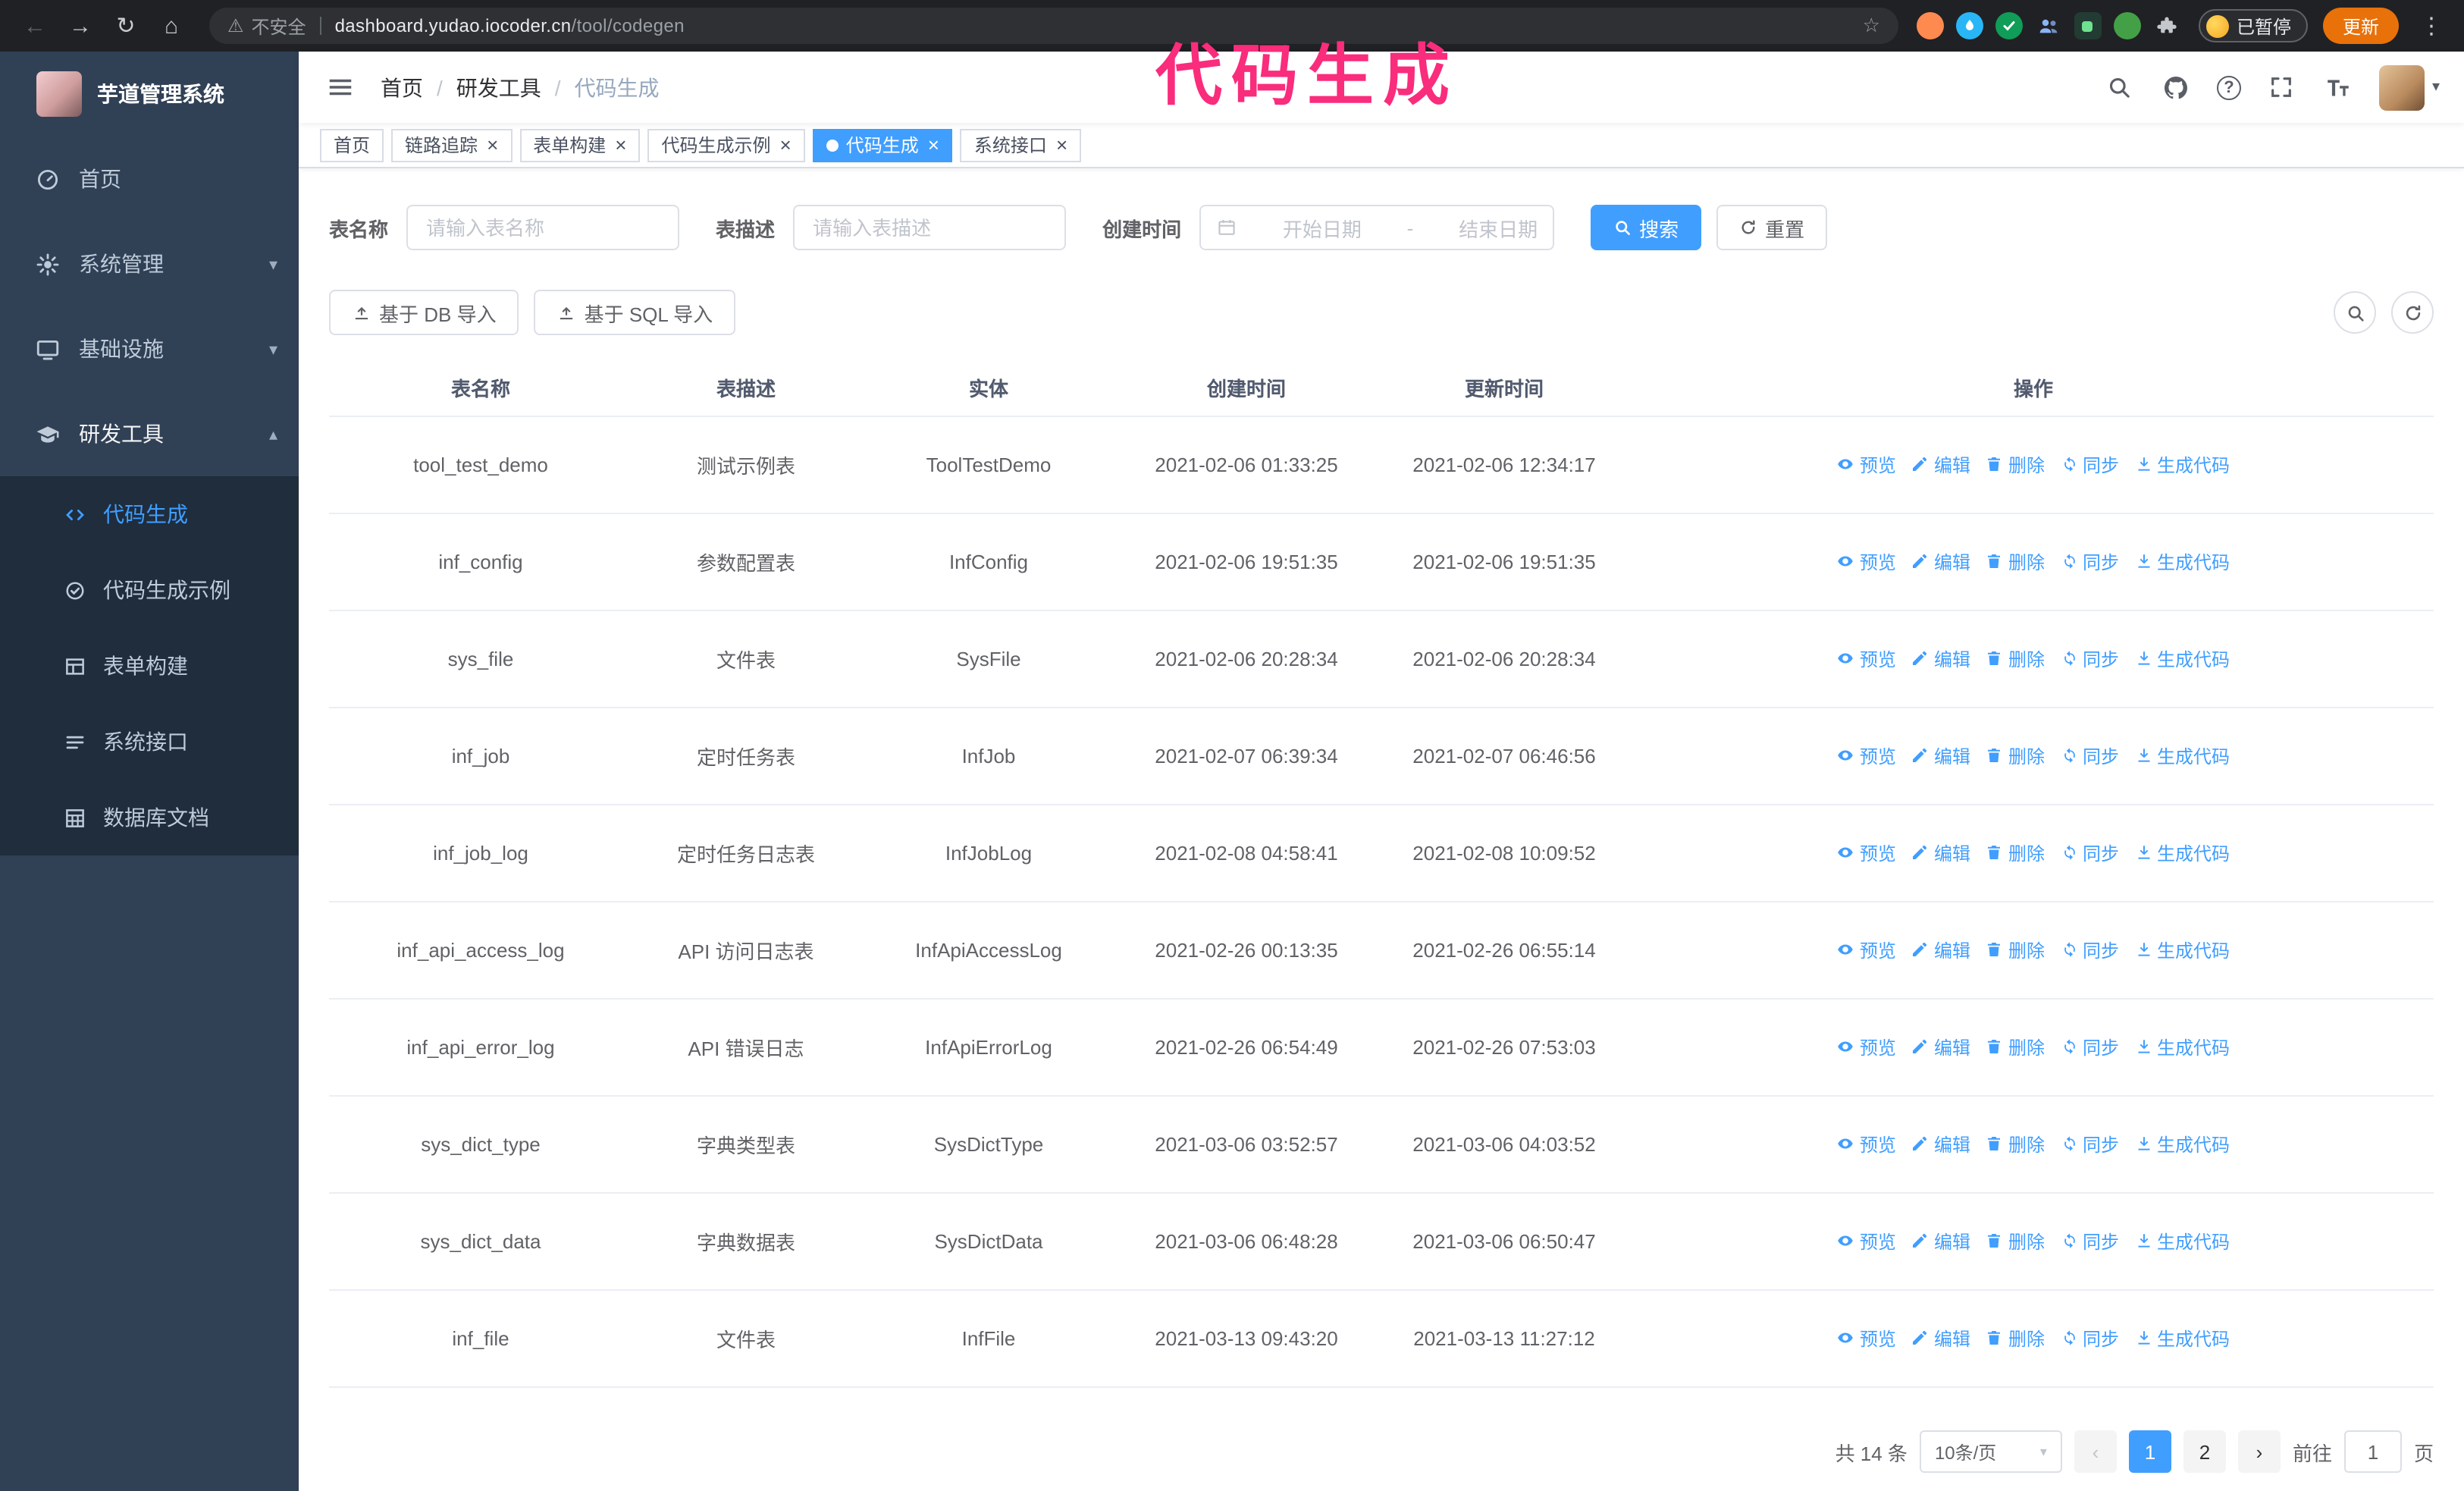  What do you see at coordinates (150, 742) in the screenshot?
I see `sidebar-item-system-api: 系统接口` at bounding box center [150, 742].